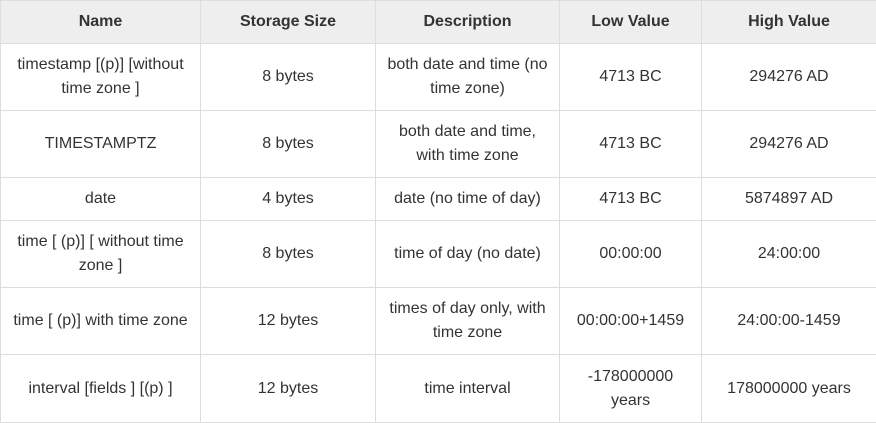 This screenshot has width=876, height=423. Describe the element at coordinates (100, 22) in the screenshot. I see `header-name: Name` at that location.